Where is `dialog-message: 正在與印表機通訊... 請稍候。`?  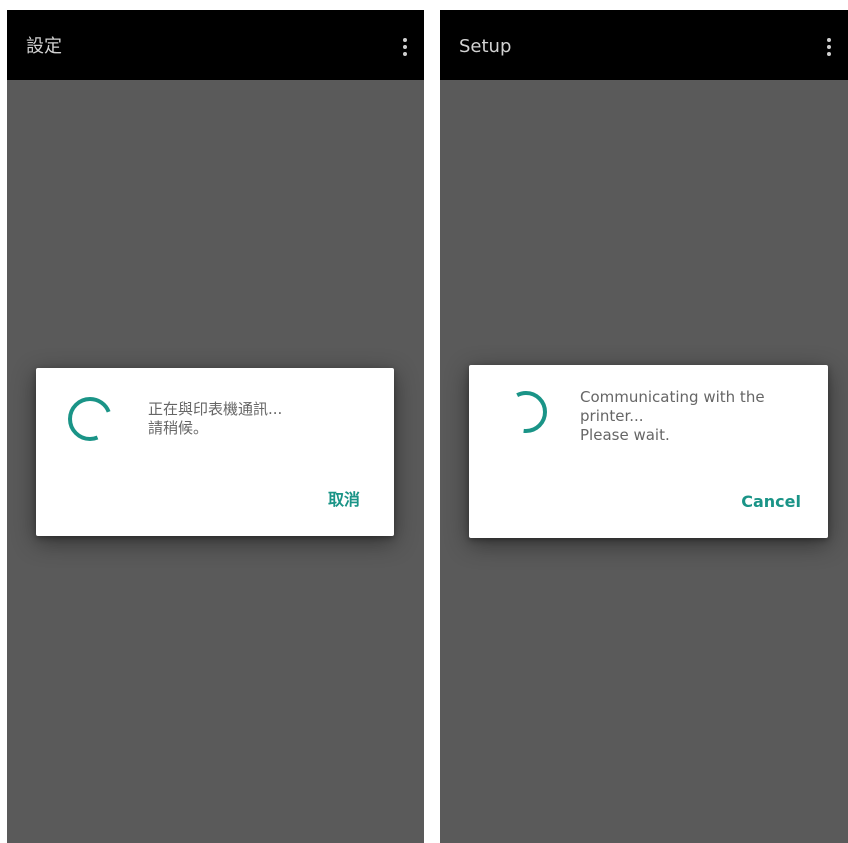
dialog-message: 正在與印表機通訊... 請稍候。 is located at coordinates (263, 419).